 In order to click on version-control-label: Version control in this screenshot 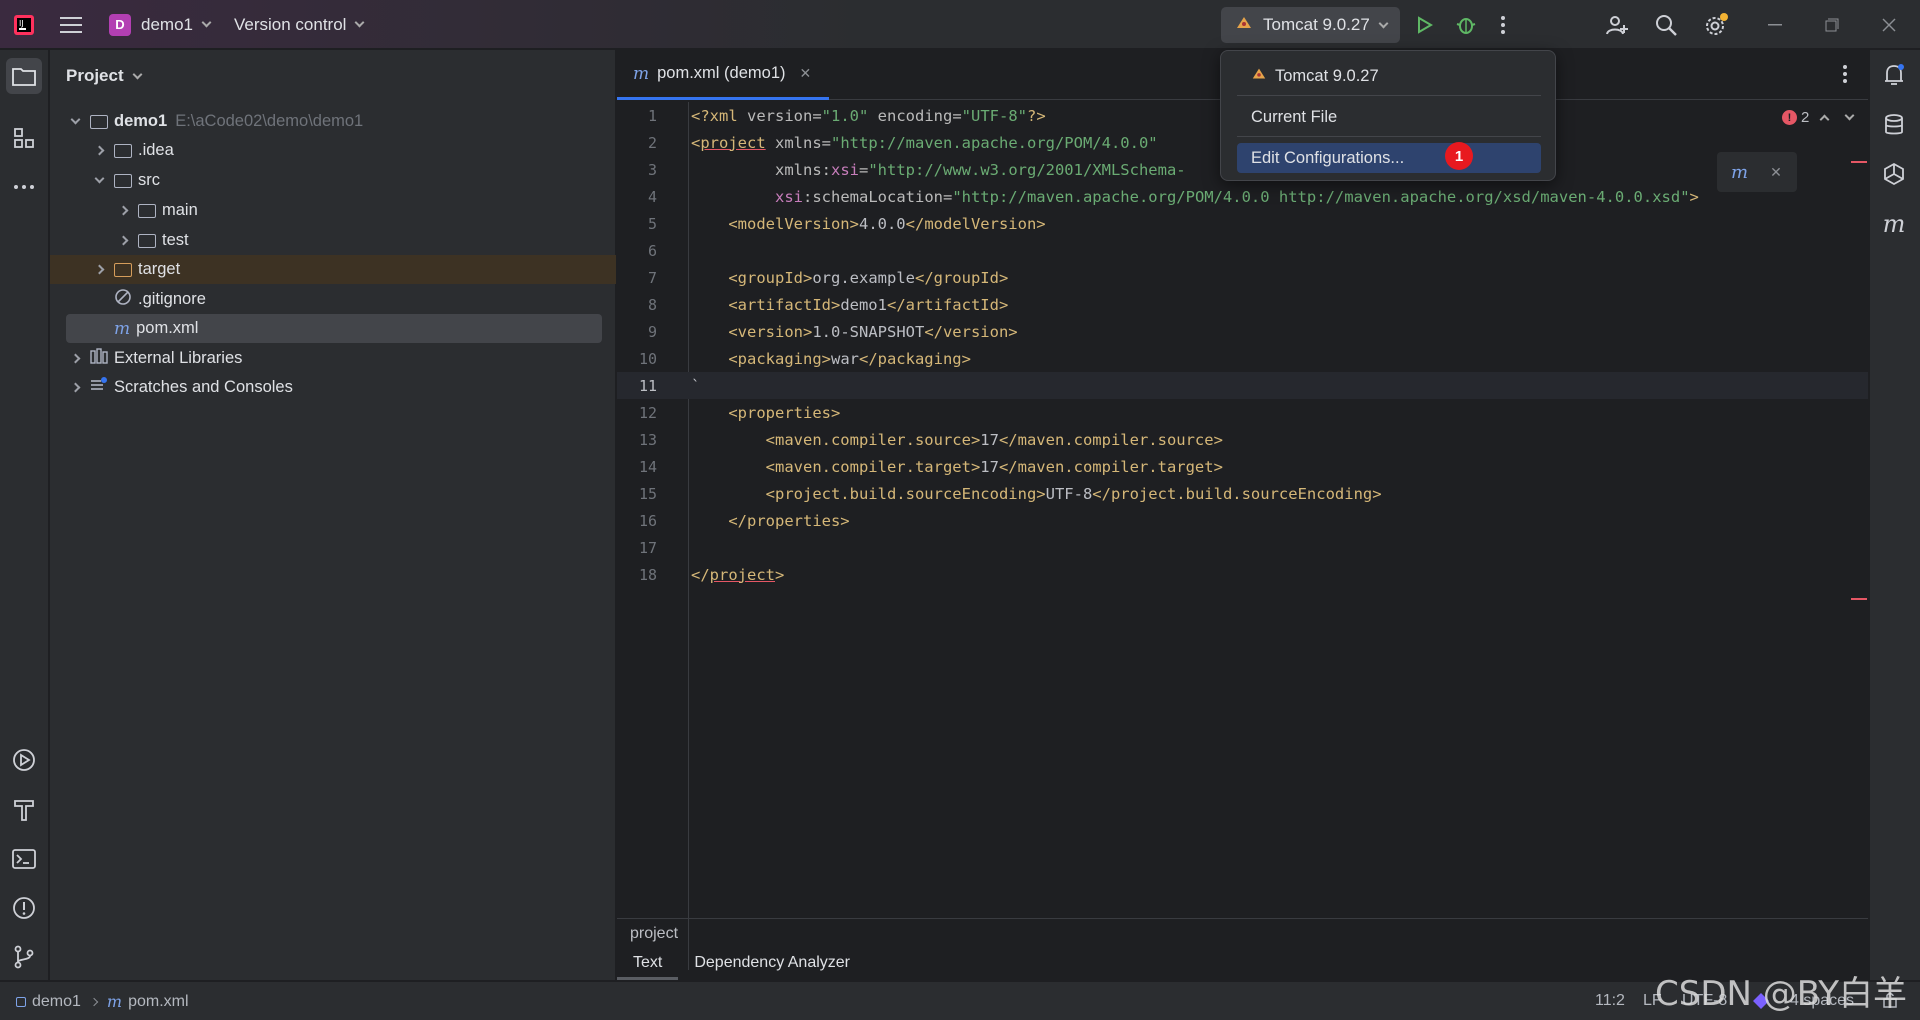, I will do `click(290, 24)`.